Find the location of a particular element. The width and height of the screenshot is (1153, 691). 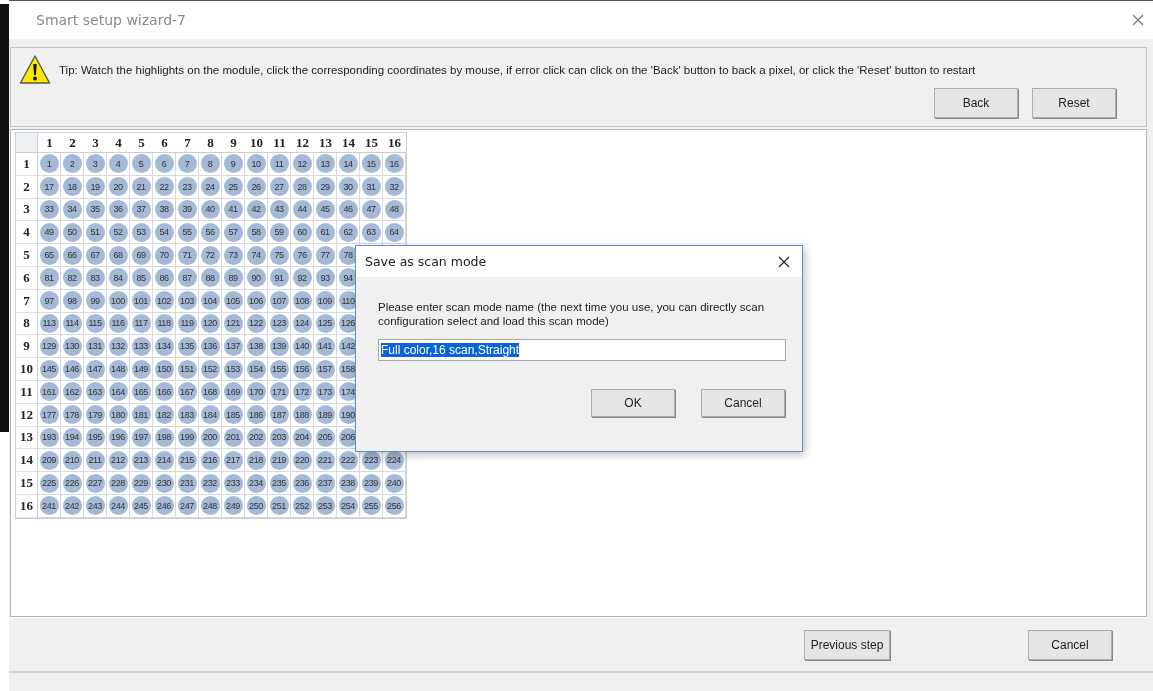

pixel-dot: 137 is located at coordinates (233, 346).